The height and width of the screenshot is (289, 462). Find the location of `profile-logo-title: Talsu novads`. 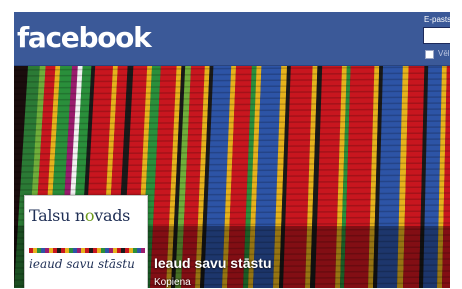

profile-logo-title: Talsu novads is located at coordinates (79, 216).